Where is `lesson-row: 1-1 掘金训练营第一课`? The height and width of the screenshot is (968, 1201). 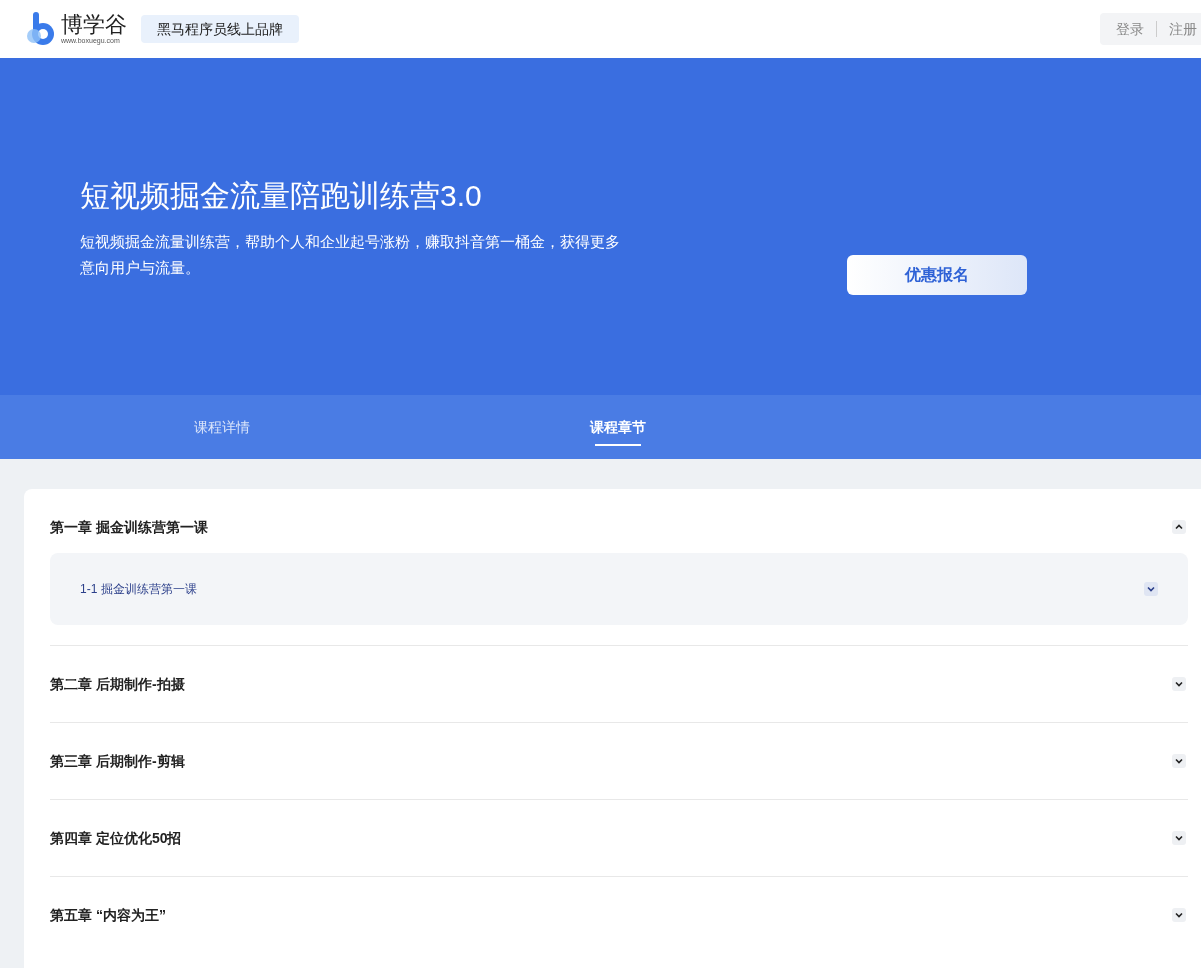
lesson-row: 1-1 掘金训练营第一课 is located at coordinates (619, 589).